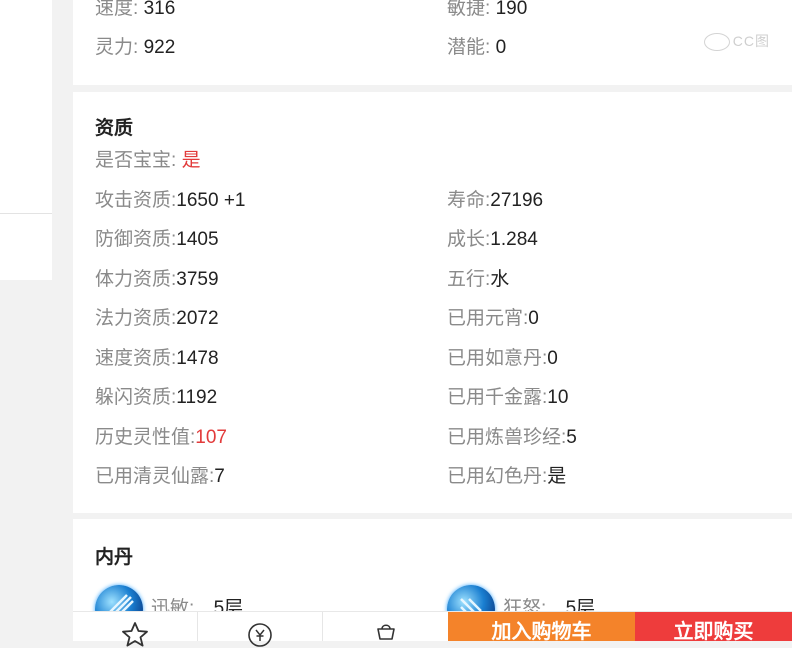  Describe the element at coordinates (170, 200) in the screenshot. I see `aptitude-row: 攻击资质:1650 +1` at that location.